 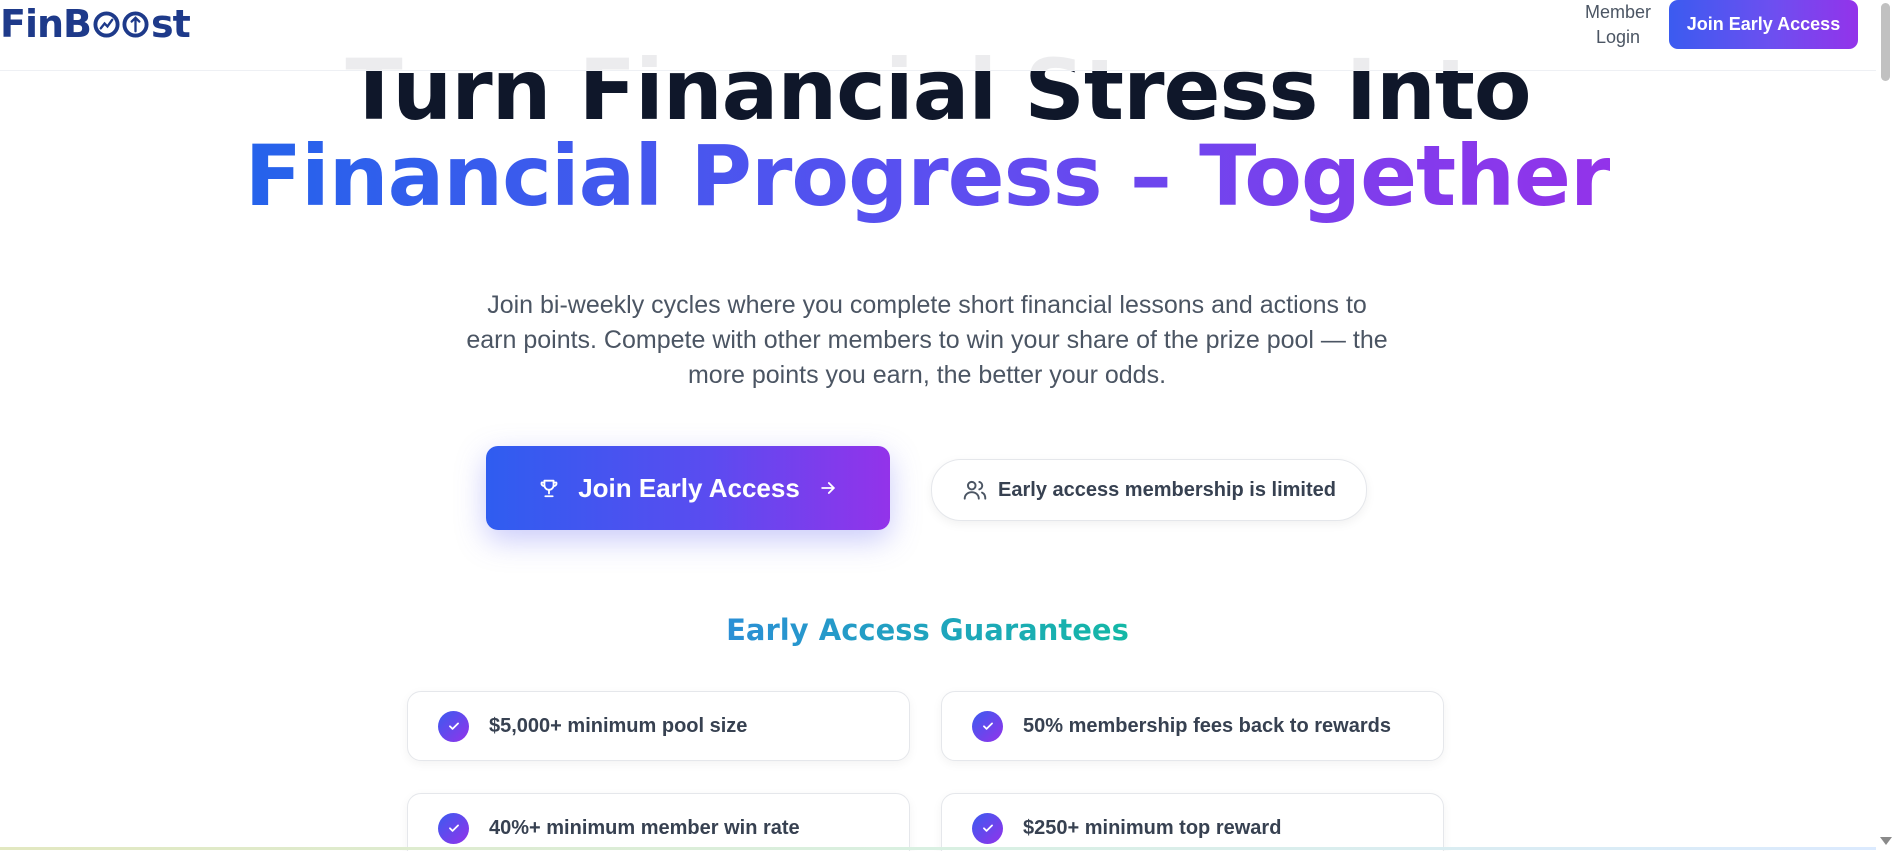 I want to click on limited-membership-badge: Early access membership is limited, so click(x=1149, y=490).